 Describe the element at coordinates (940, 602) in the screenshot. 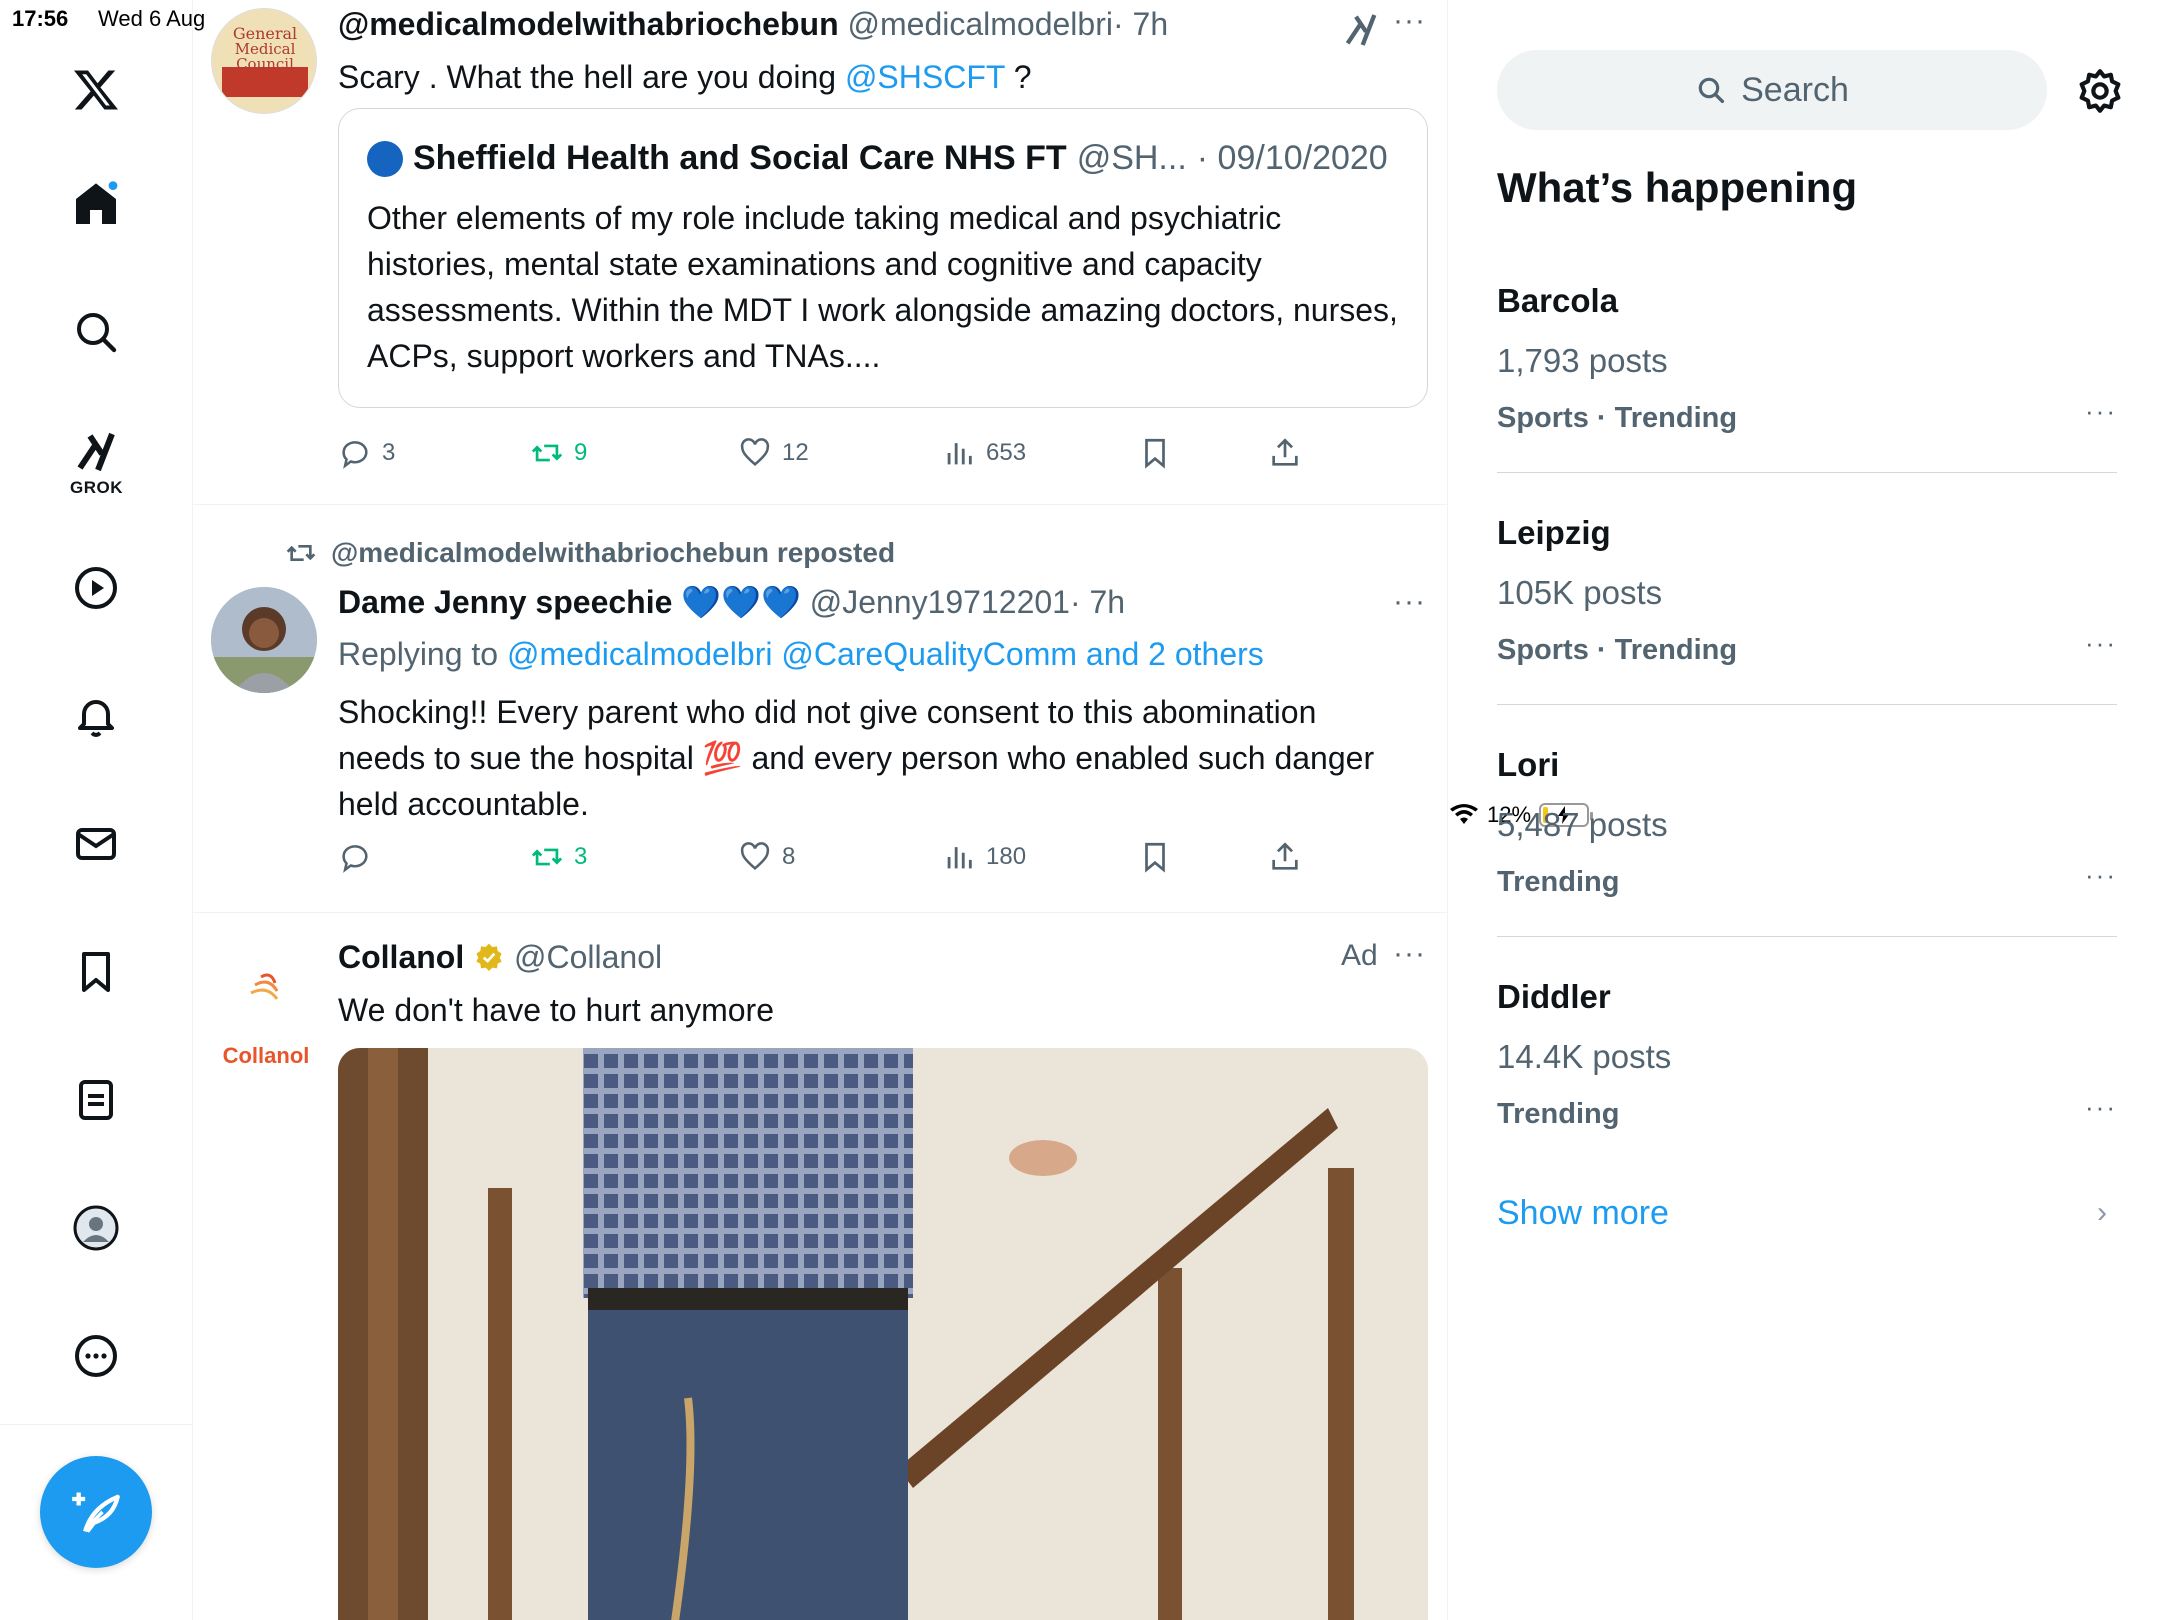

I see `handle: @Jenny19712201` at that location.